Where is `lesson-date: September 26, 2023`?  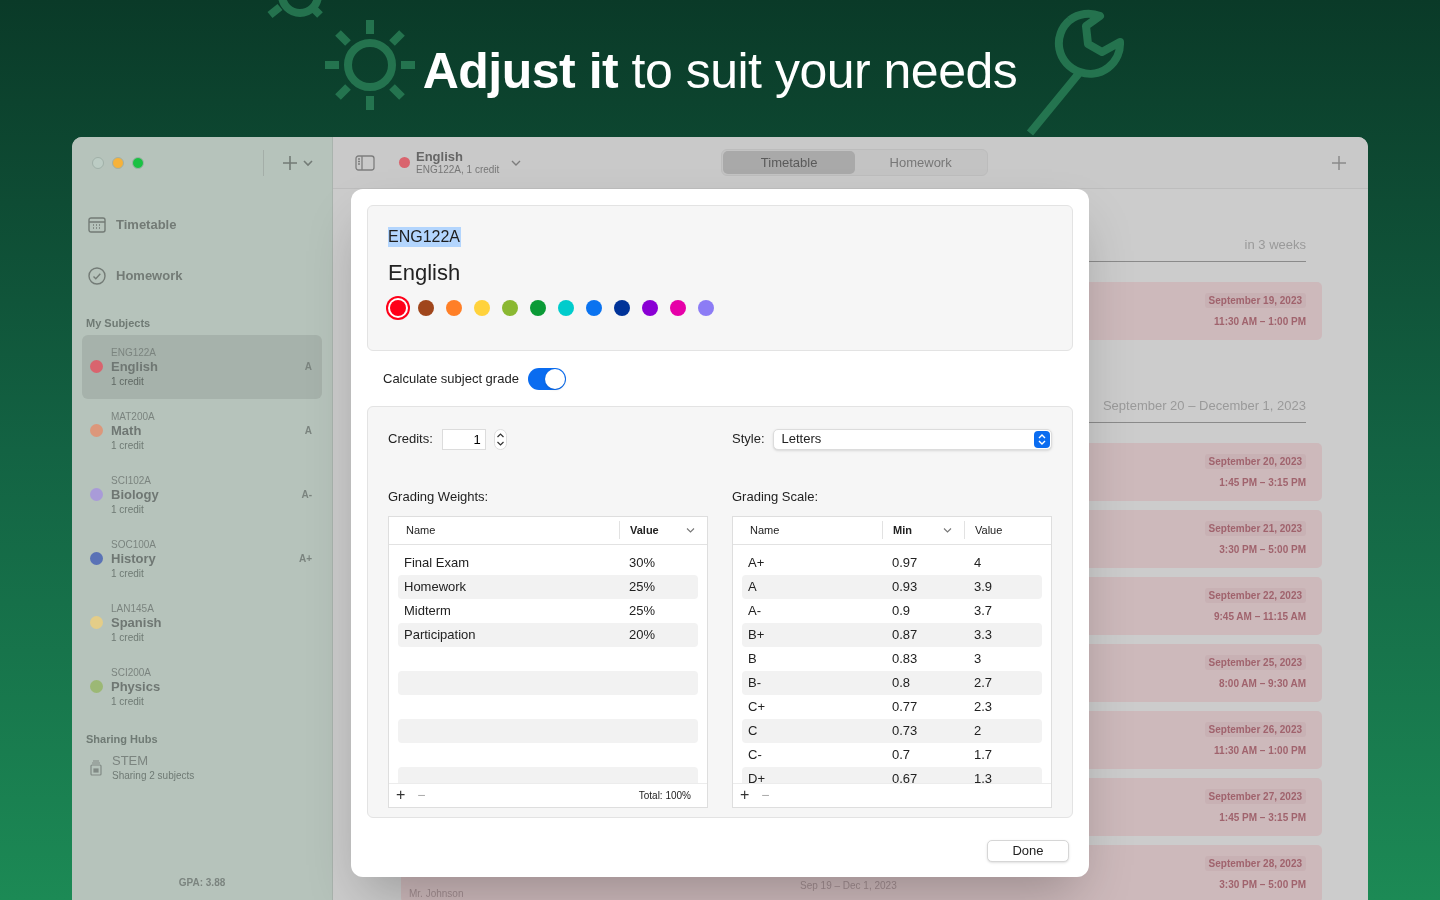
lesson-date: September 26, 2023 is located at coordinates (1255, 729).